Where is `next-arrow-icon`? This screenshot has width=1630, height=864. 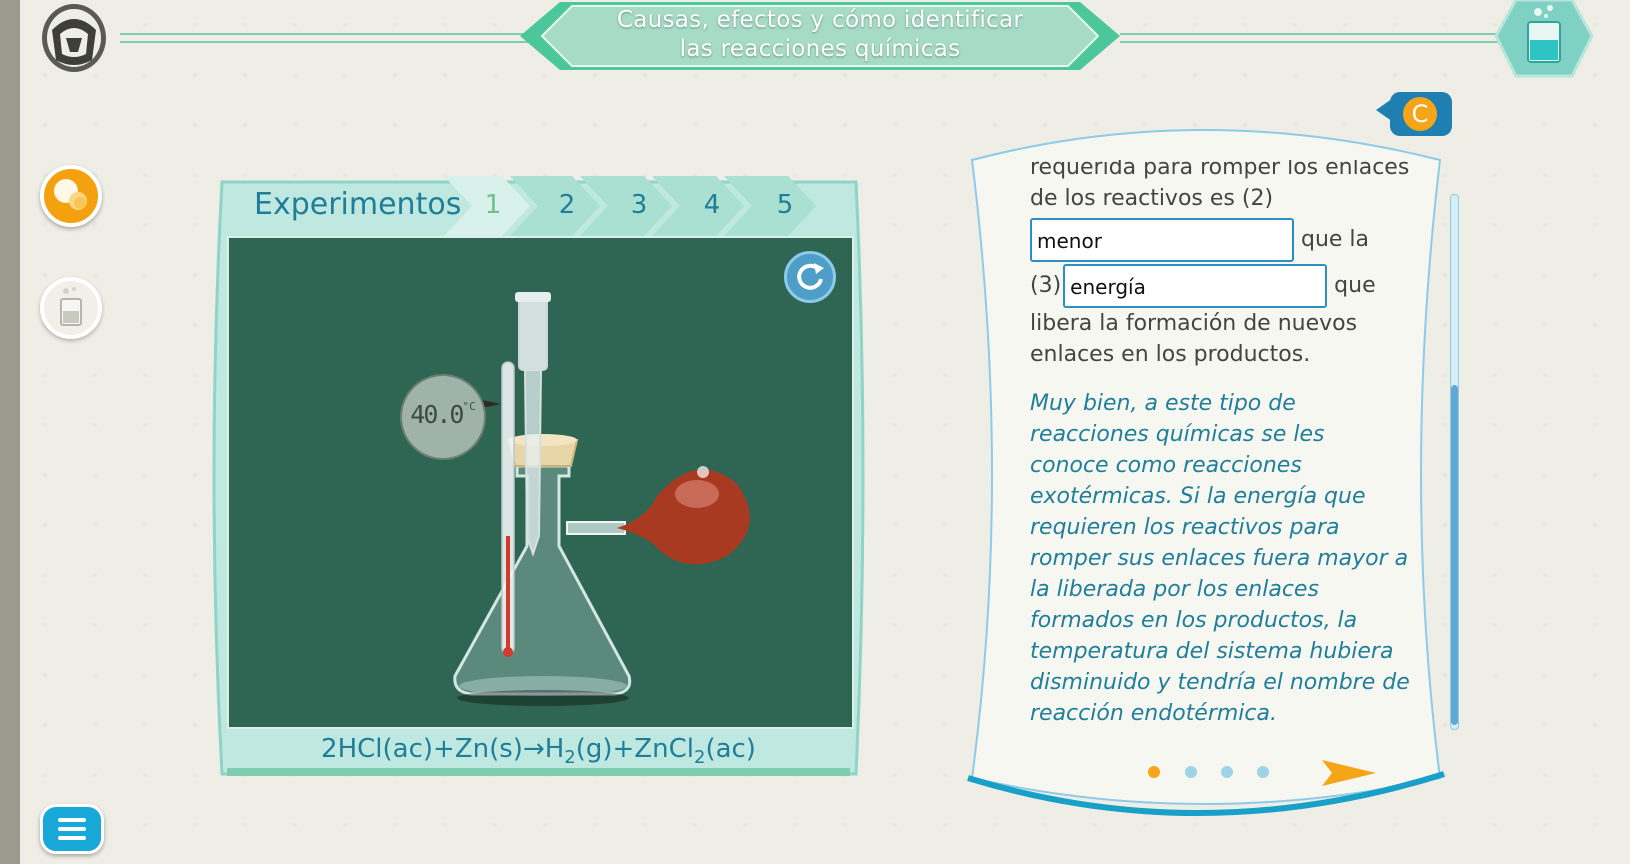 next-arrow-icon is located at coordinates (1349, 773).